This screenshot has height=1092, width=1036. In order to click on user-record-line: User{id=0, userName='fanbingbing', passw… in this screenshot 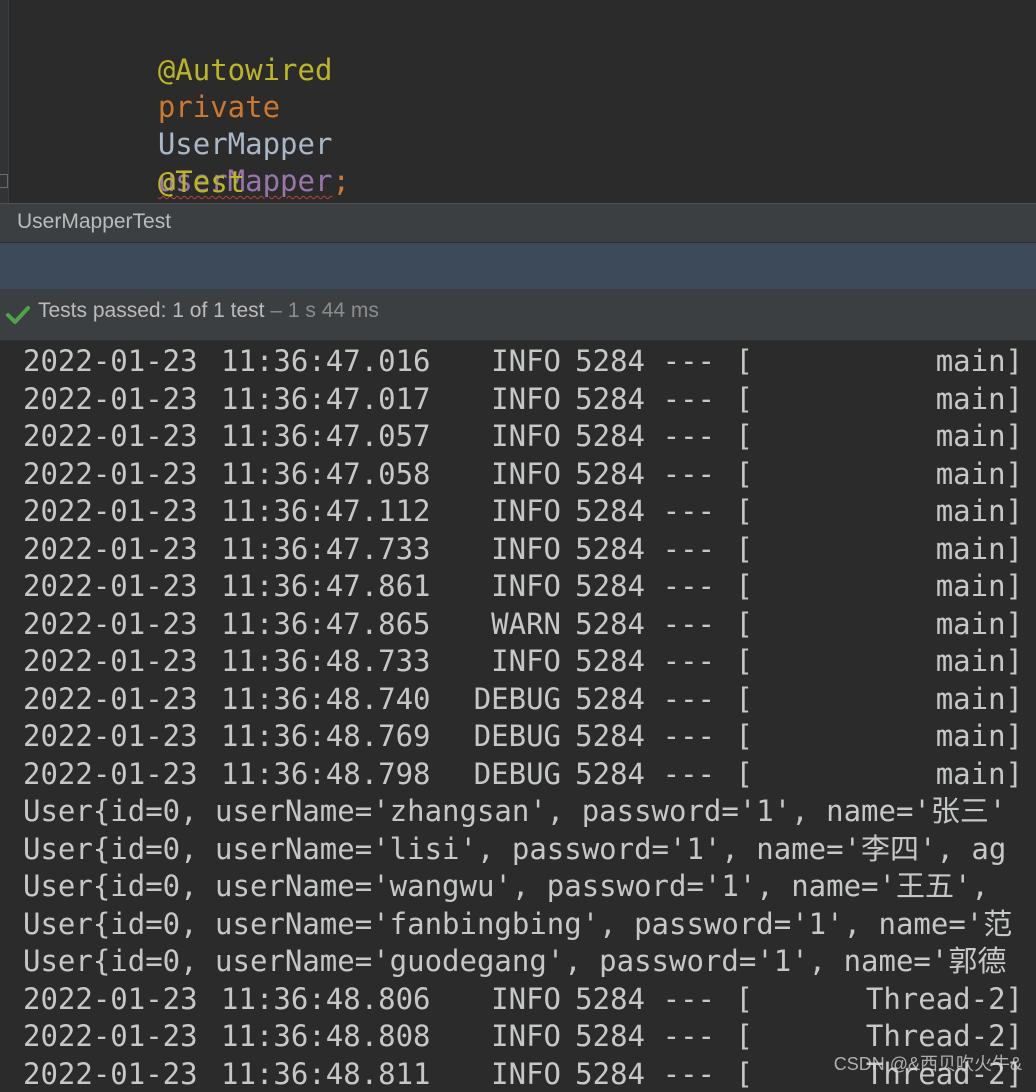, I will do `click(518, 923)`.